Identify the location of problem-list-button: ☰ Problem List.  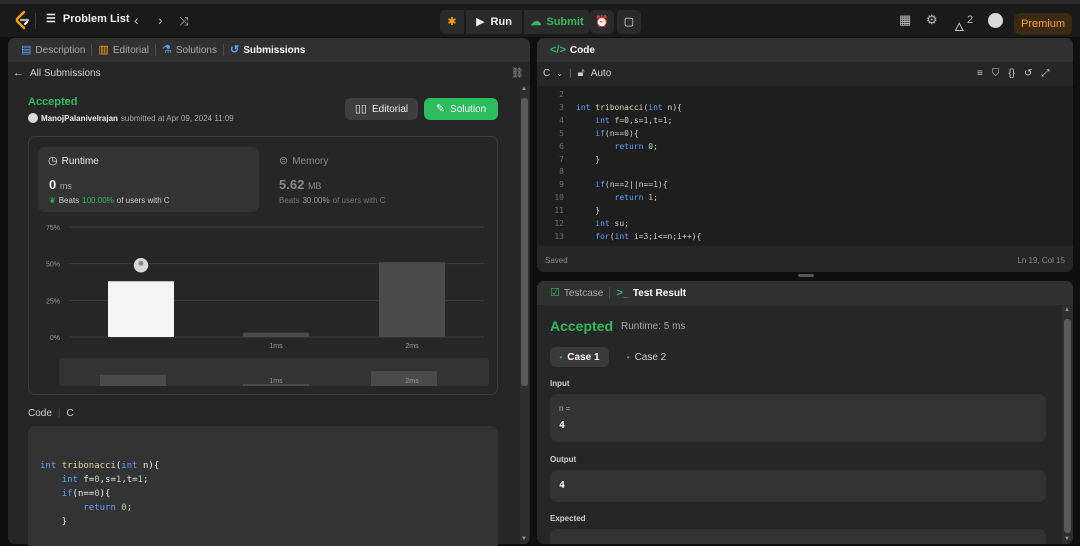
(88, 19).